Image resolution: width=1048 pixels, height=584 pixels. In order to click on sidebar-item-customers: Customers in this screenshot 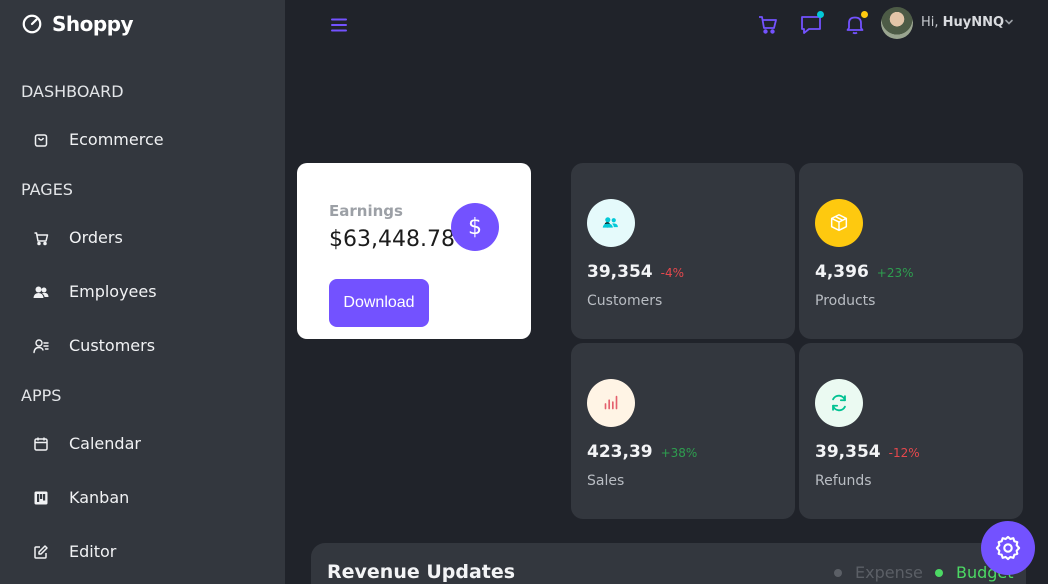, I will do `click(94, 345)`.